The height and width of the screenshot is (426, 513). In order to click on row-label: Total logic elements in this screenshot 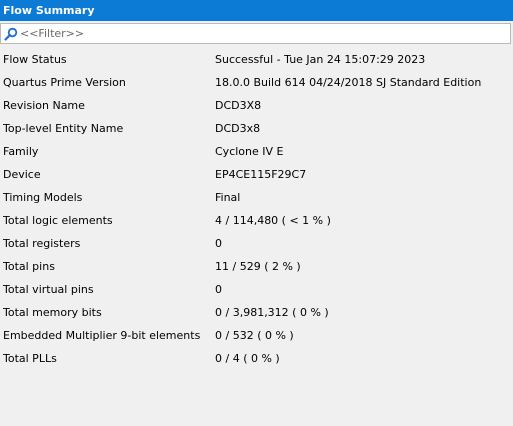, I will do `click(58, 220)`.